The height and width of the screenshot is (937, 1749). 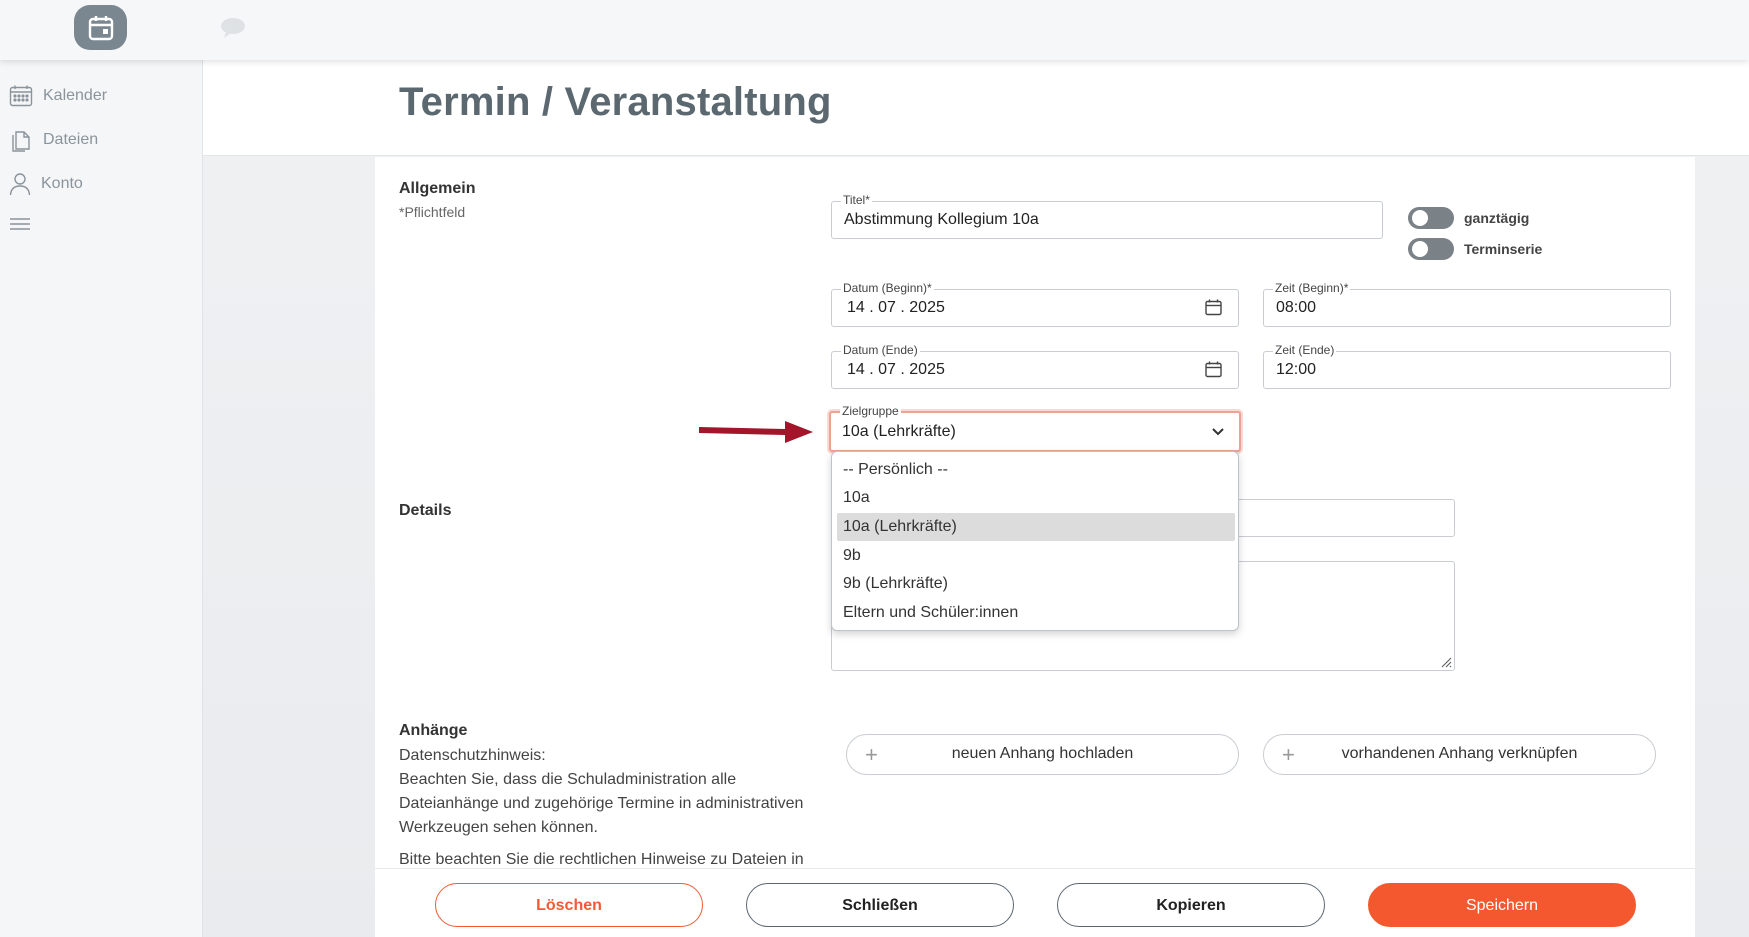 I want to click on required-hint: *Pflichtfeld, so click(x=432, y=212).